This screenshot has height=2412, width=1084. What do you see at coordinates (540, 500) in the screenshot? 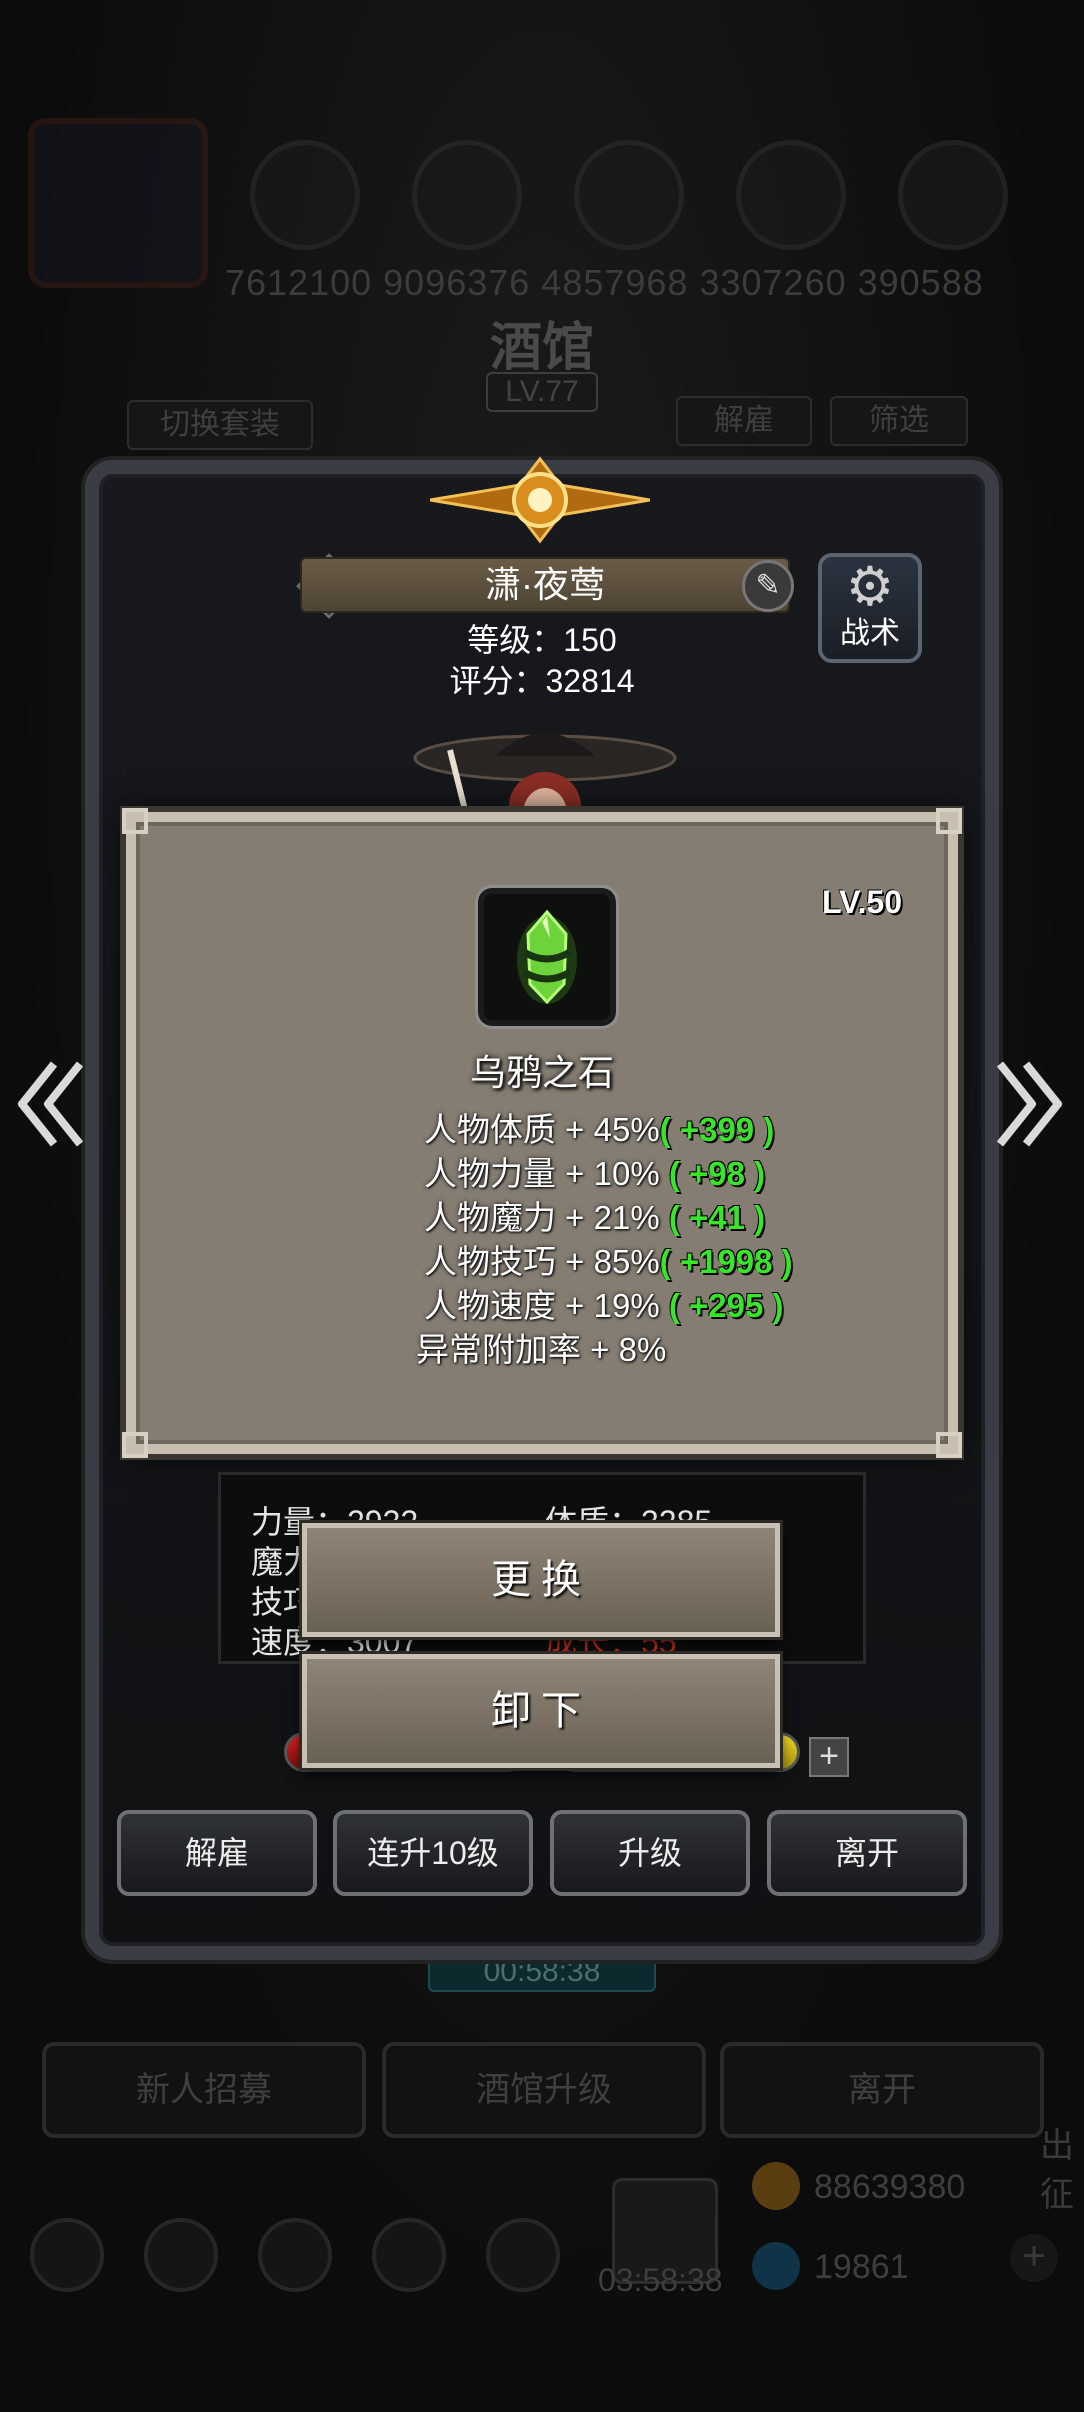
I see `emblem-icon` at bounding box center [540, 500].